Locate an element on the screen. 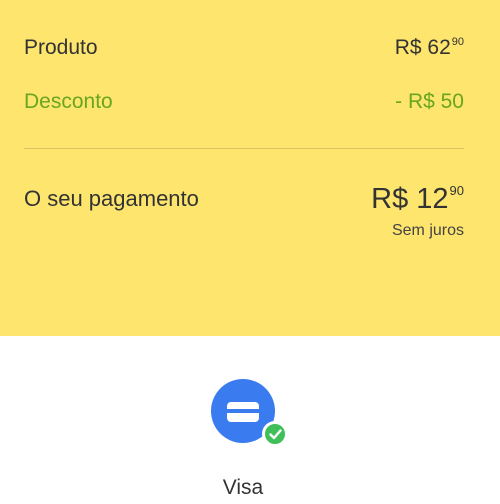 Image resolution: width=500 pixels, height=504 pixels. product-price-whole: 62 is located at coordinates (439, 47).